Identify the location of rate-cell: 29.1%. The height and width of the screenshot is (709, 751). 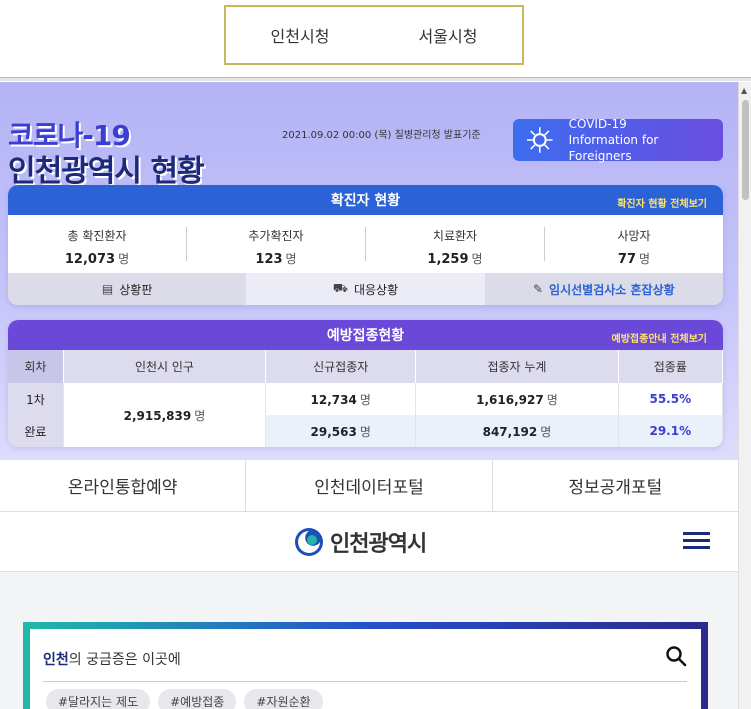
(670, 431).